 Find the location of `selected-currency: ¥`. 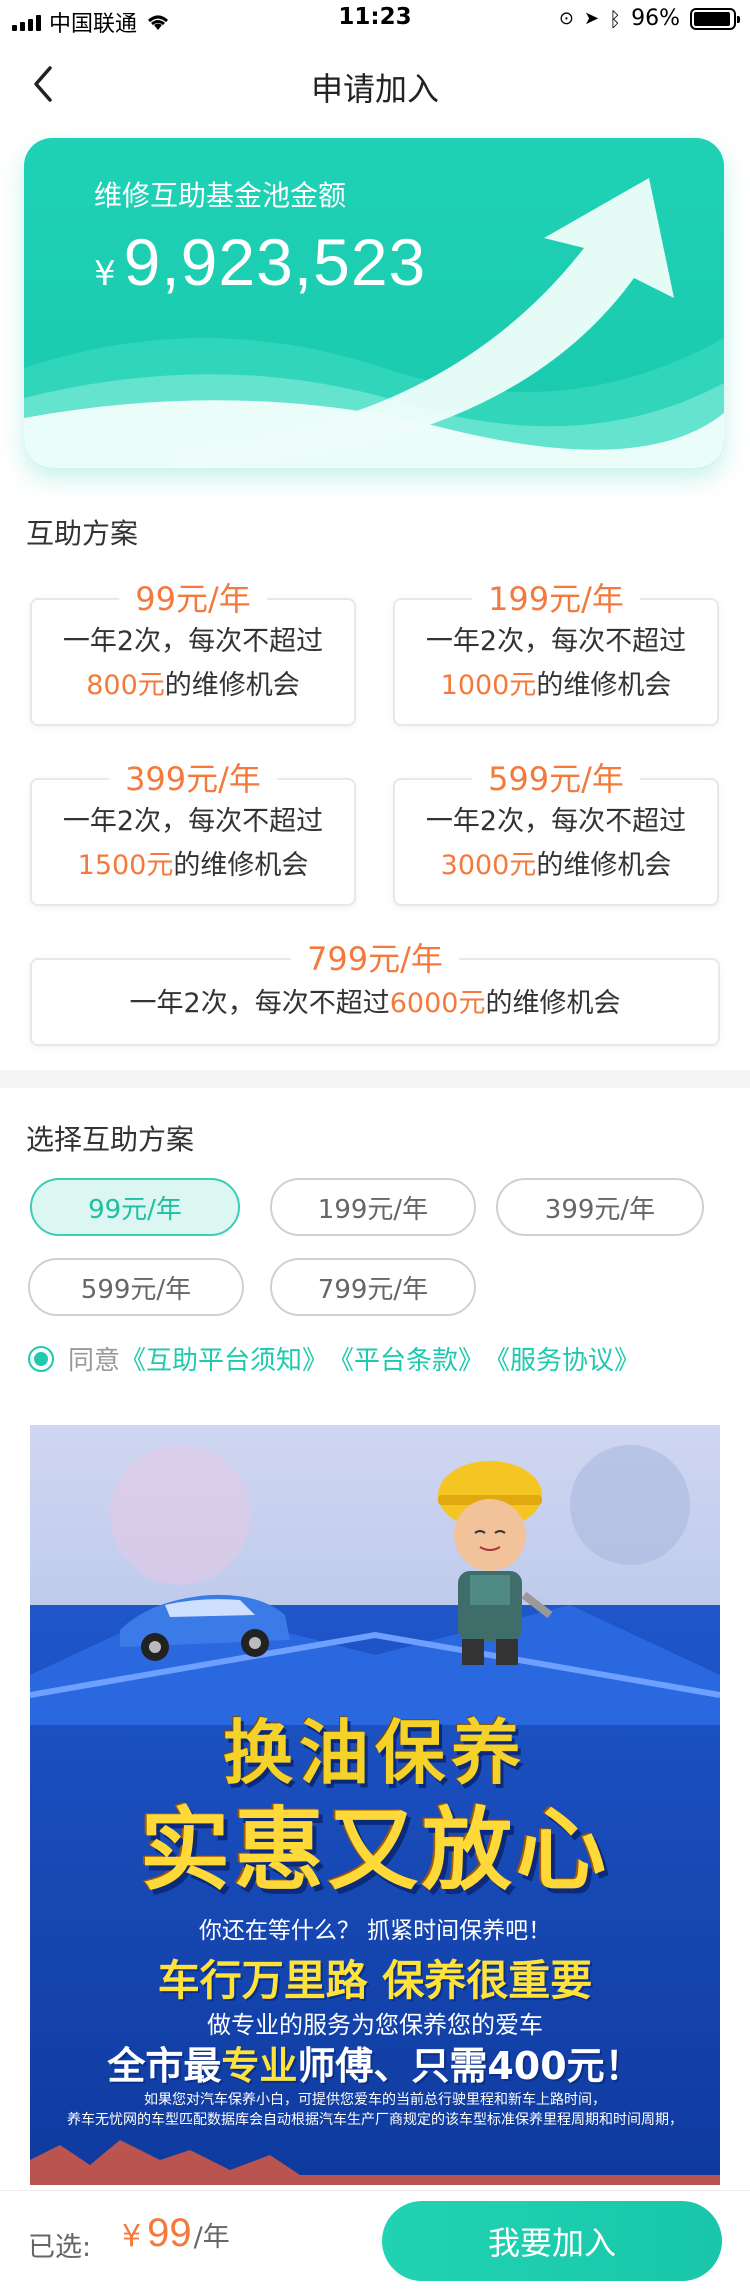

selected-currency: ¥ is located at coordinates (132, 2236).